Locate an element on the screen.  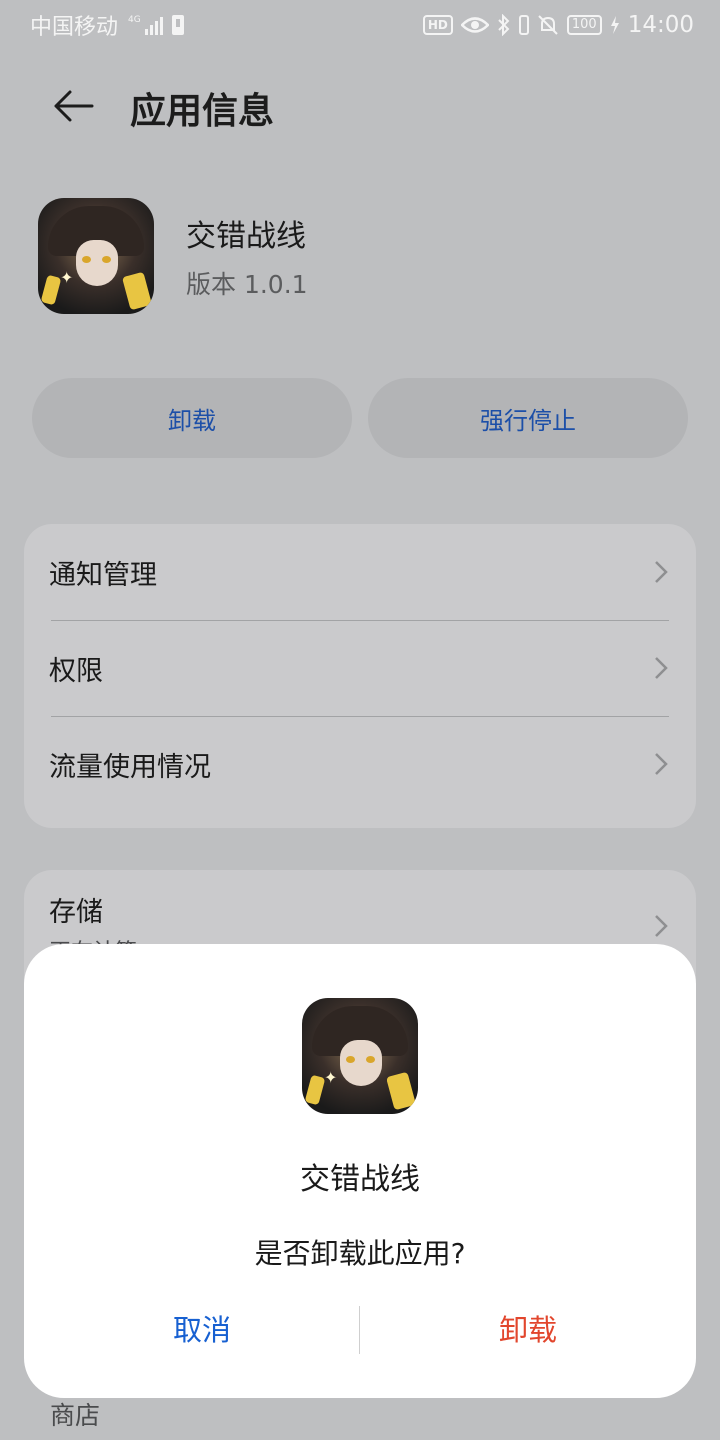
vibrate-icon is located at coordinates (523, 25).